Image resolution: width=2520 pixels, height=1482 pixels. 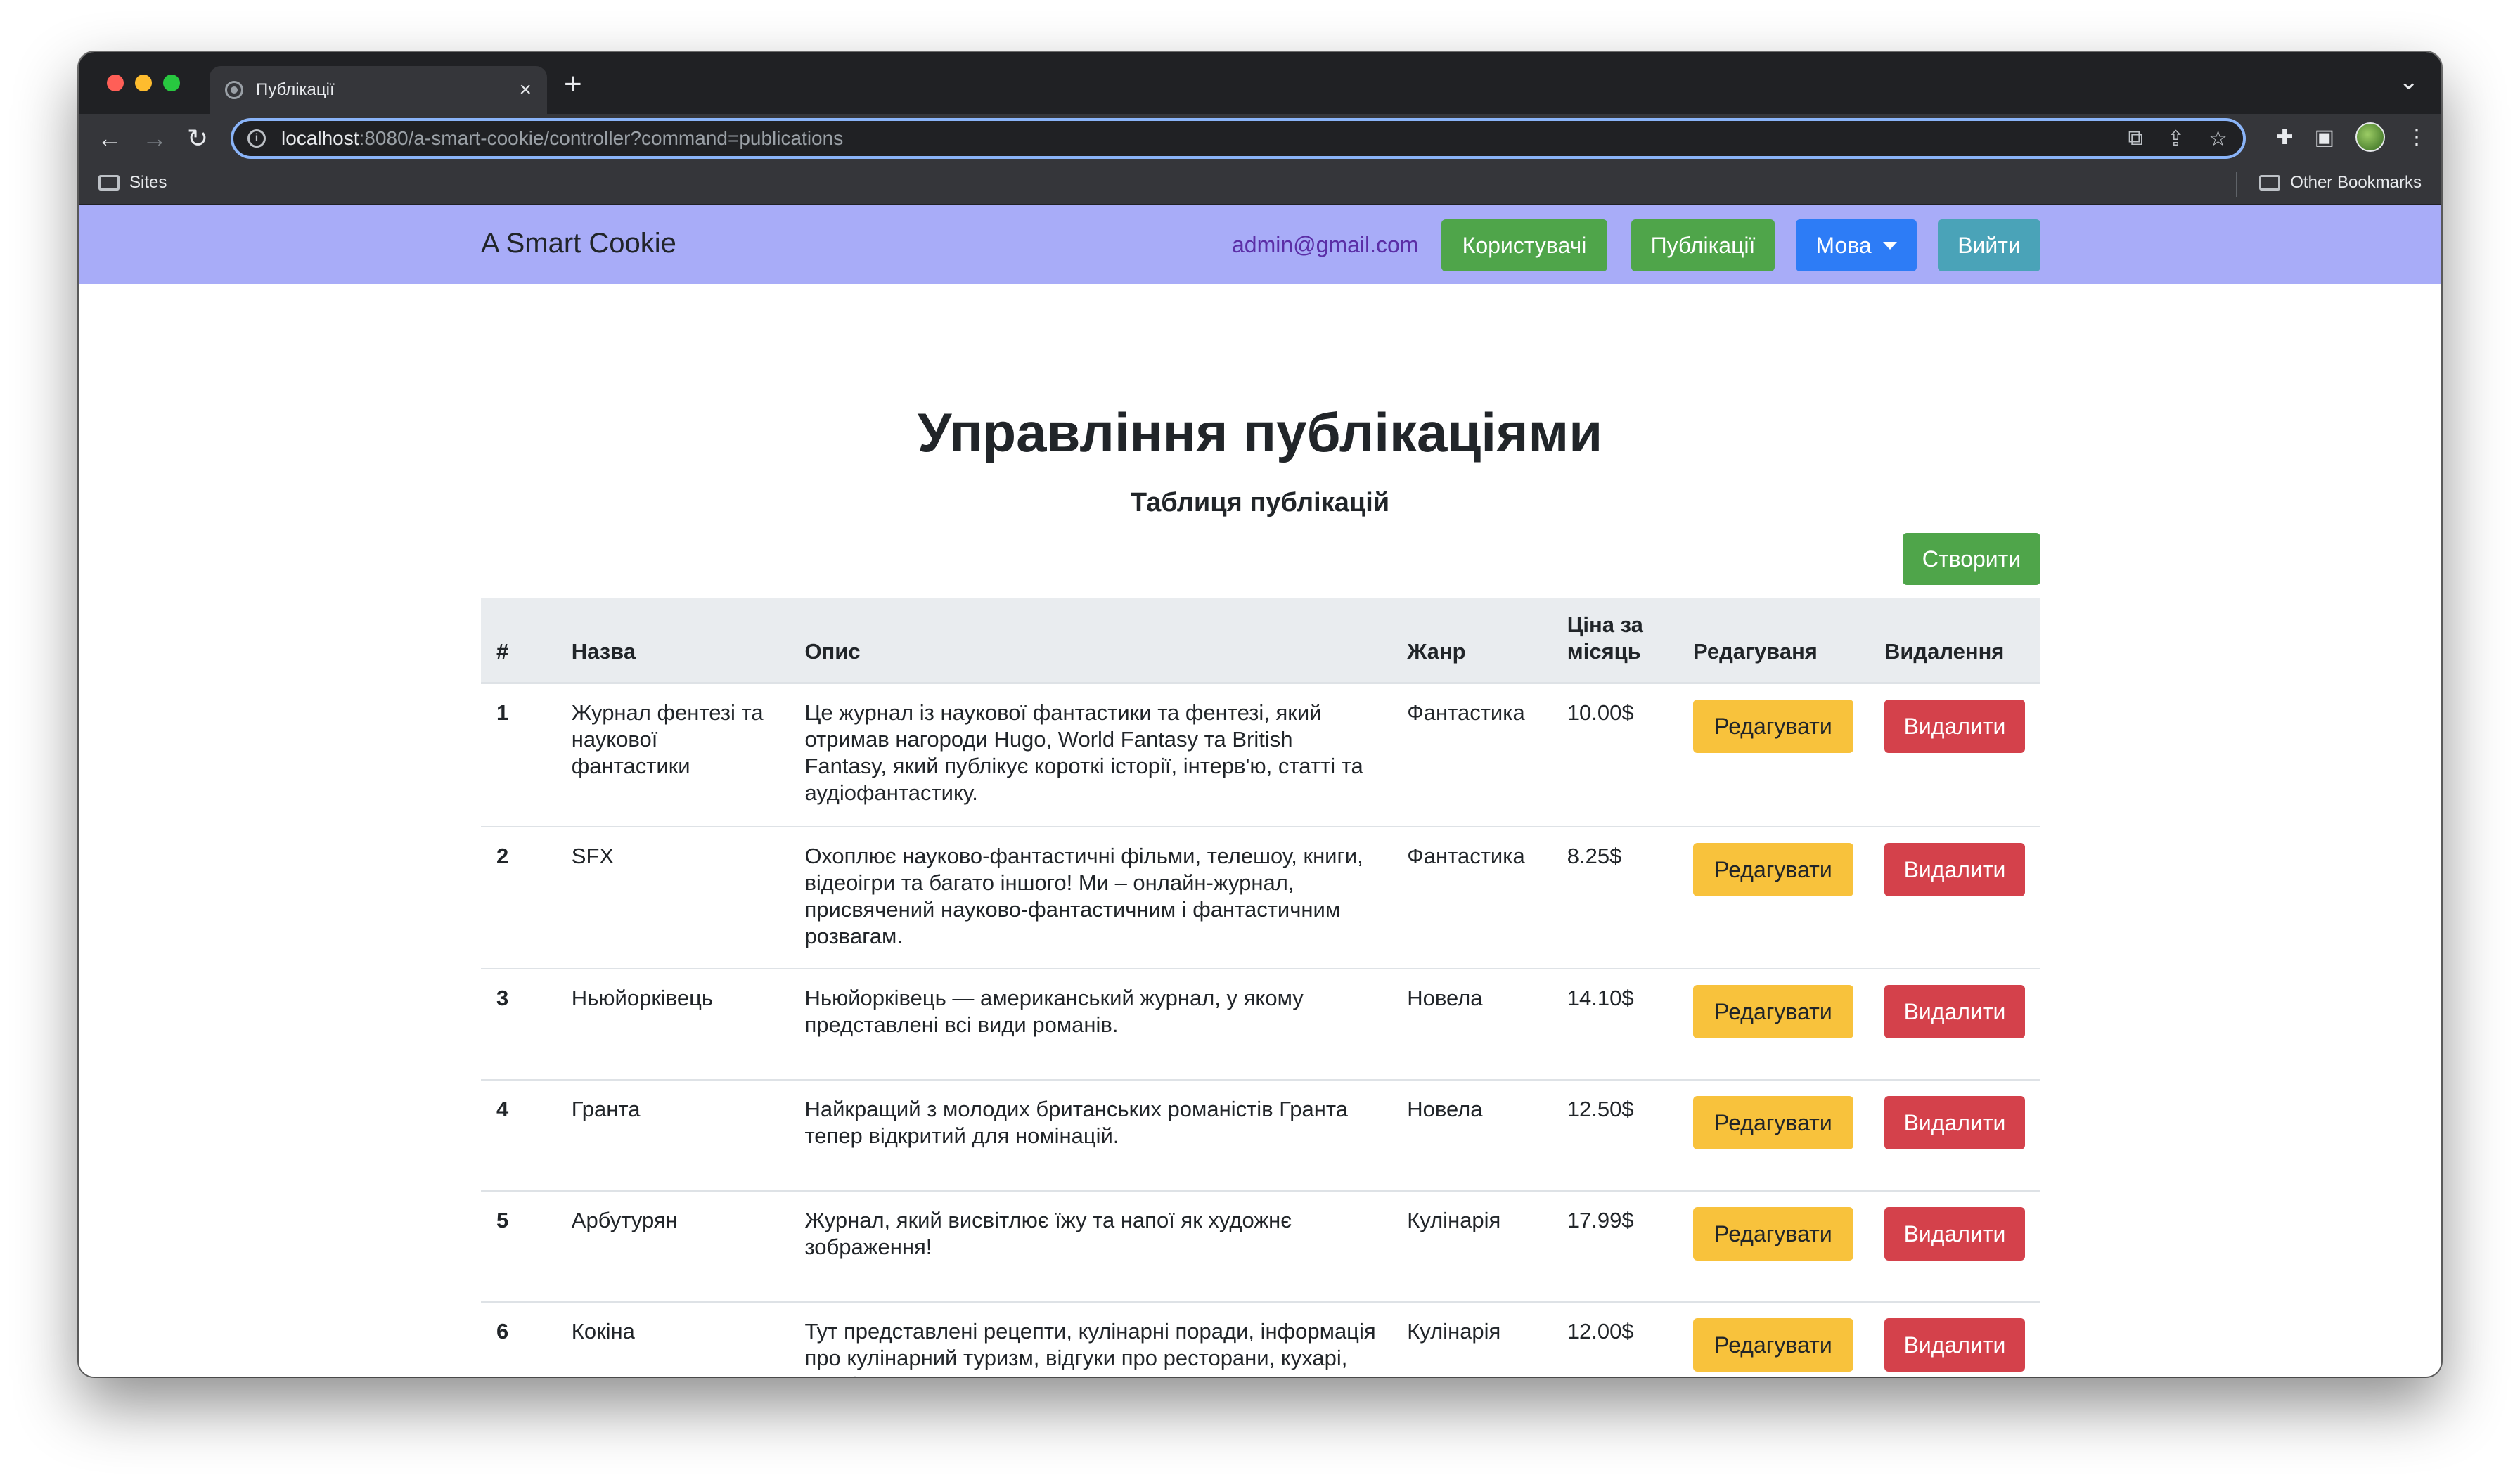 What do you see at coordinates (1614, 755) in the screenshot?
I see `row-price: 10.00$` at bounding box center [1614, 755].